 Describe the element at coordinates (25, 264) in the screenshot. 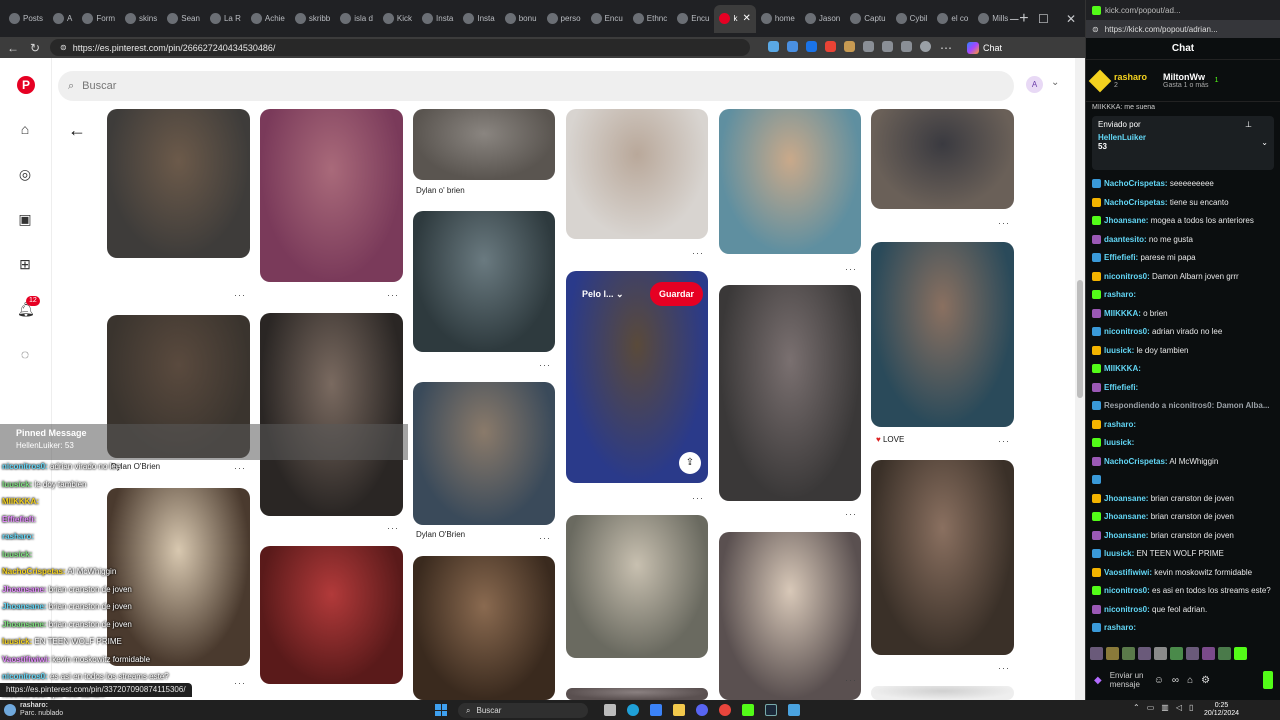

I see `create-icon: ⊞` at that location.